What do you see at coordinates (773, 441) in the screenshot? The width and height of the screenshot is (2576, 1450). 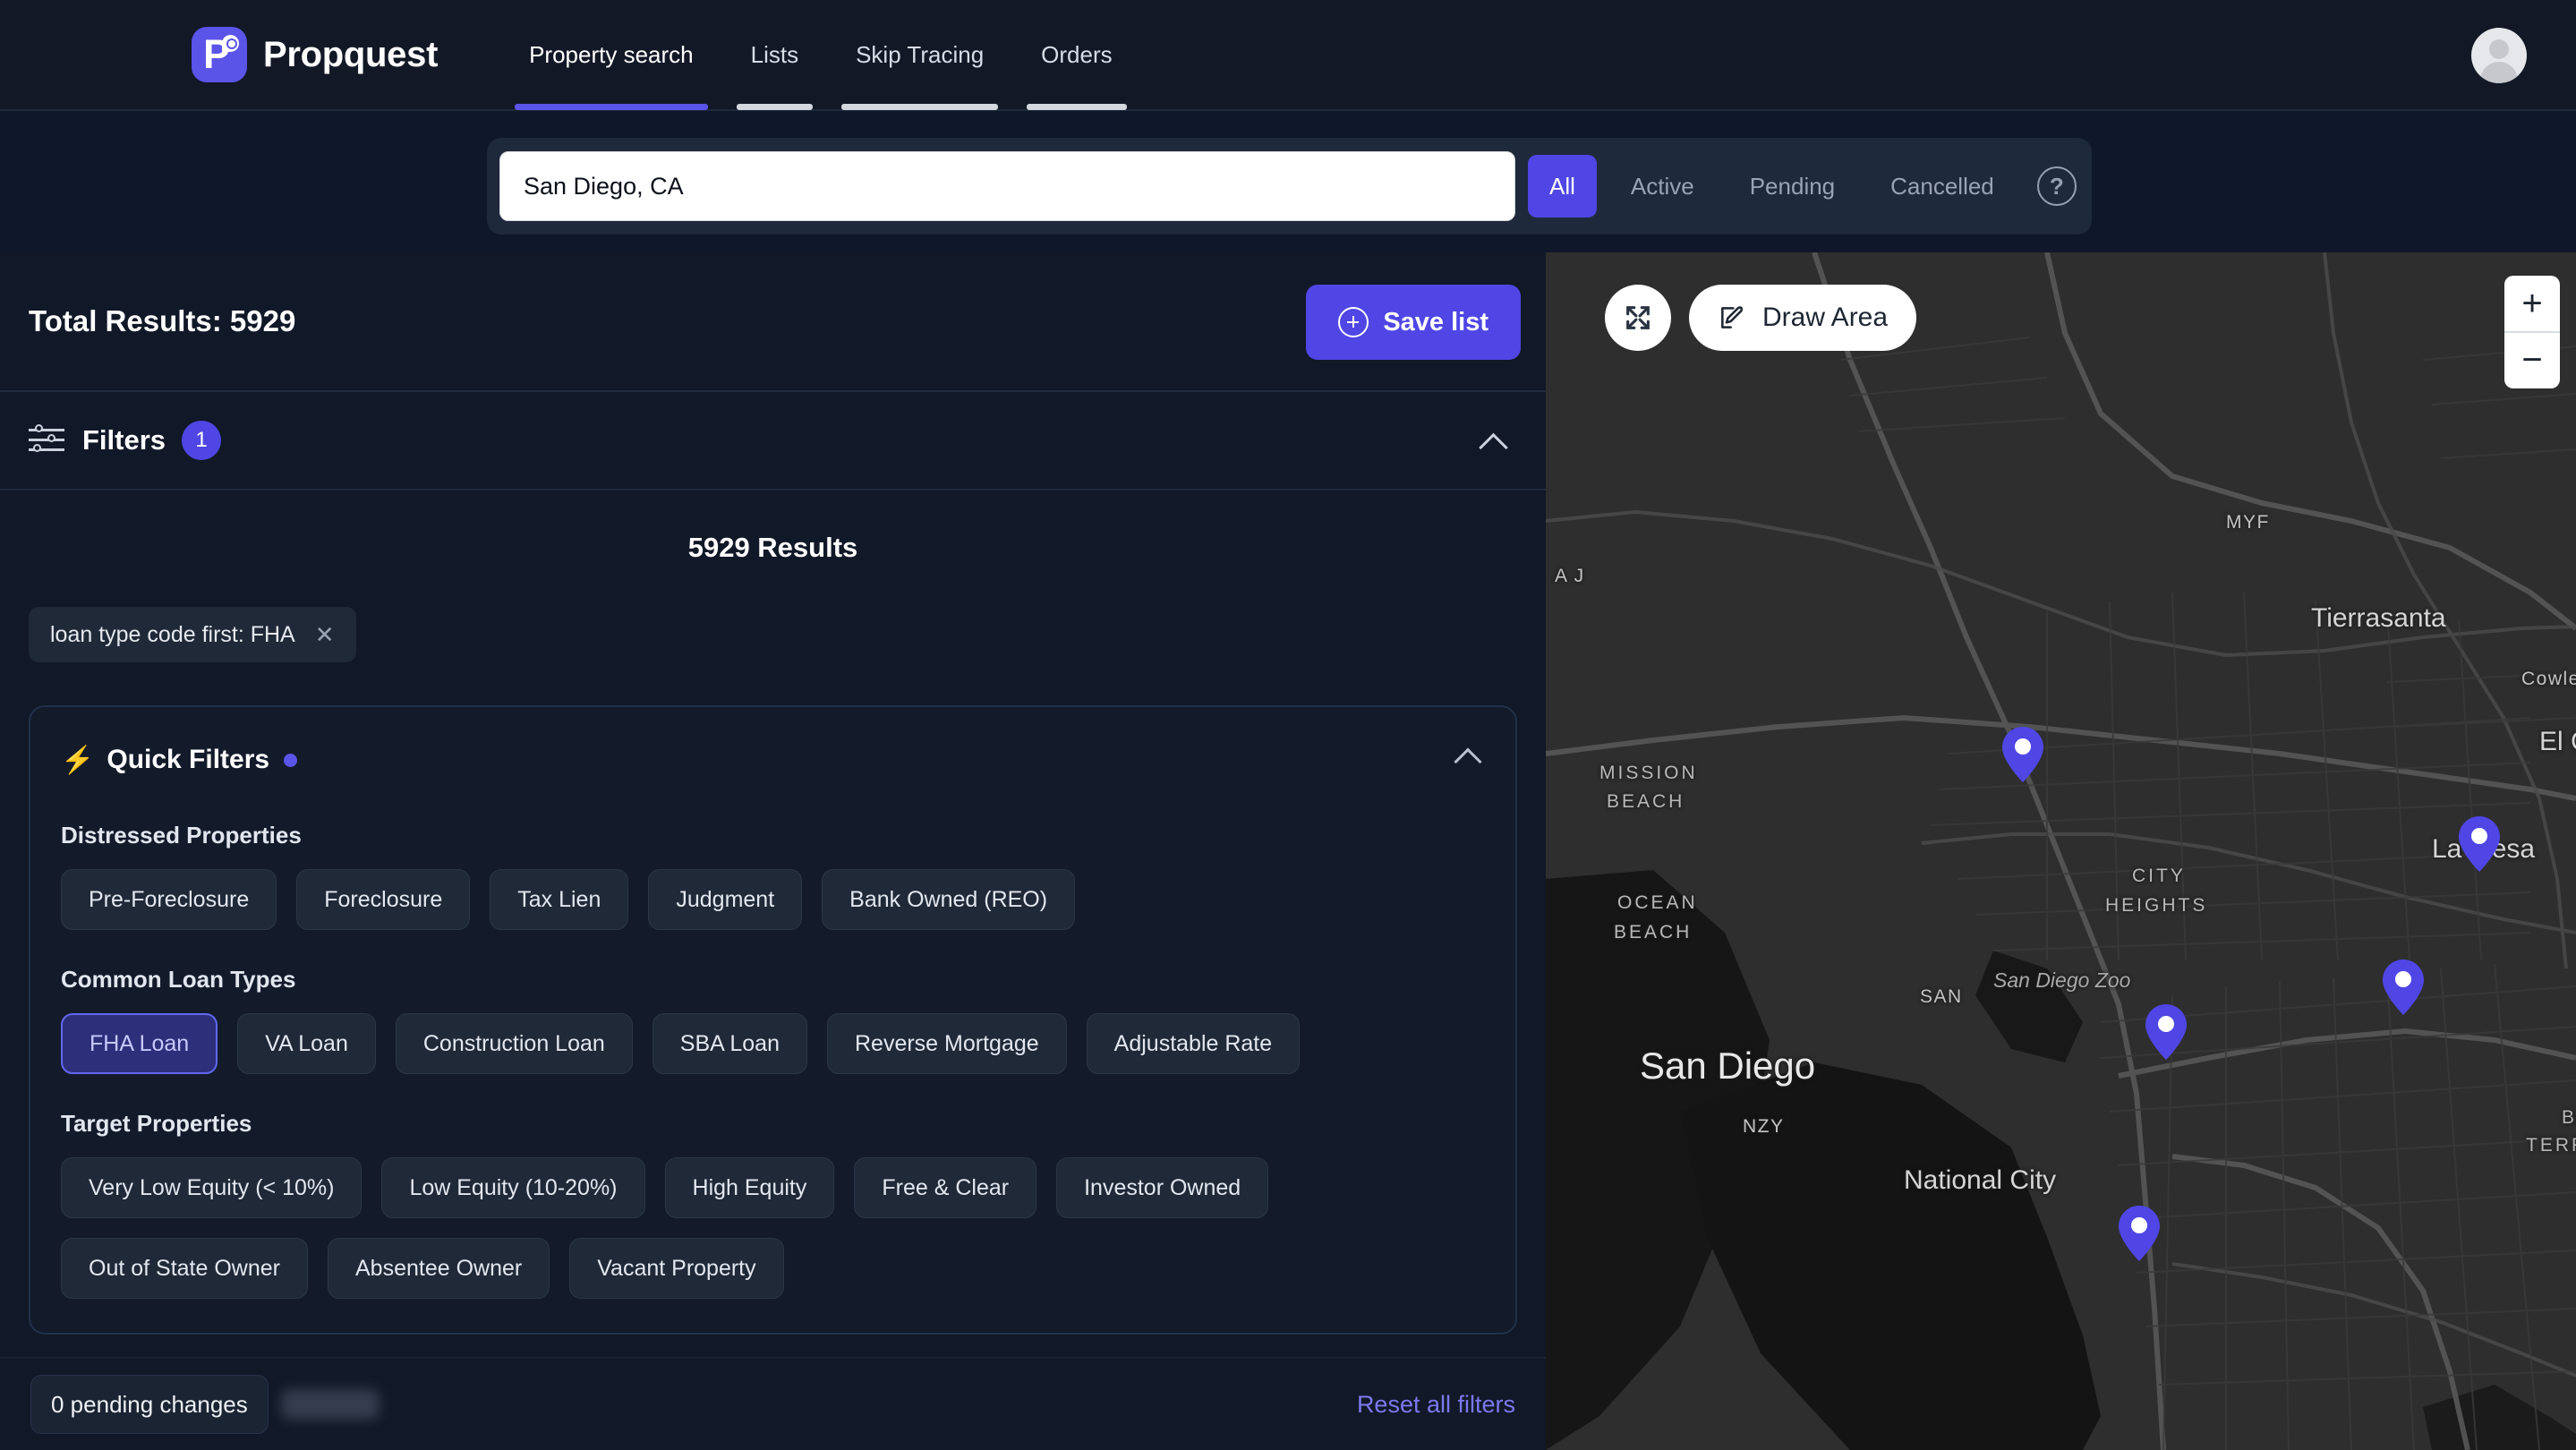 I see `filters-bar: Filters 1` at bounding box center [773, 441].